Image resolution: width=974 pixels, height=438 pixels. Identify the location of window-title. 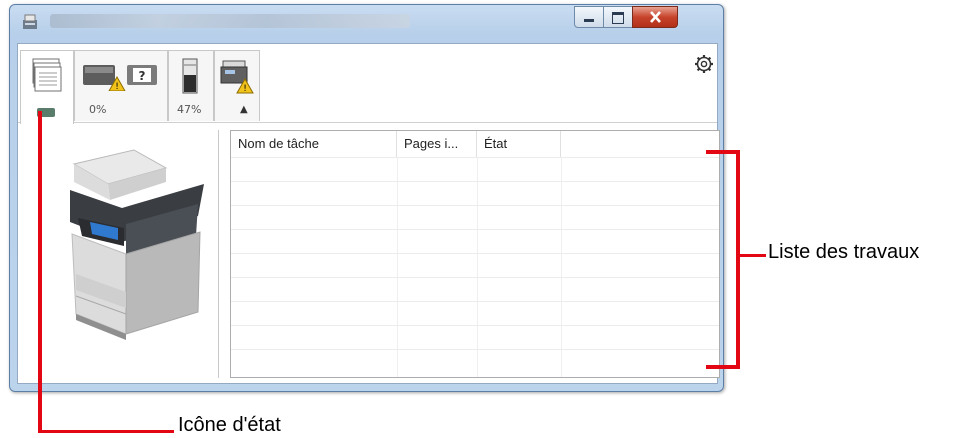
(230, 21).